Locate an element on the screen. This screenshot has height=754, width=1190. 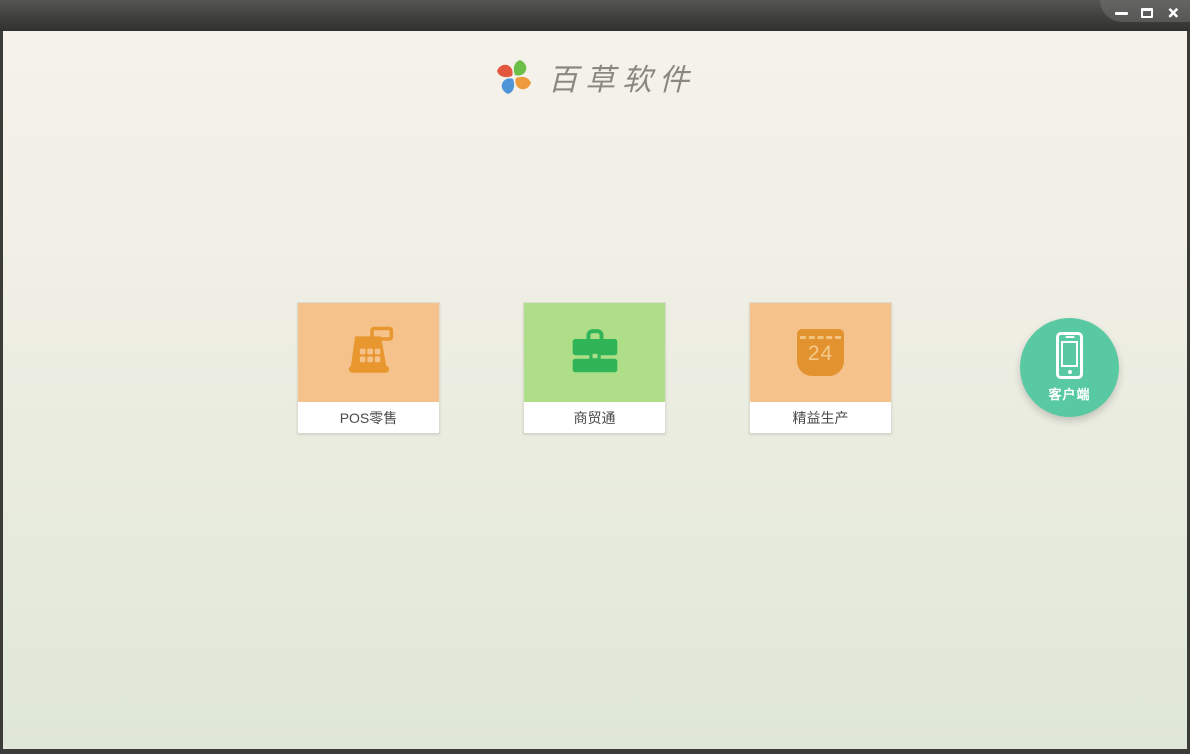
briefcase-icon is located at coordinates (594, 350).